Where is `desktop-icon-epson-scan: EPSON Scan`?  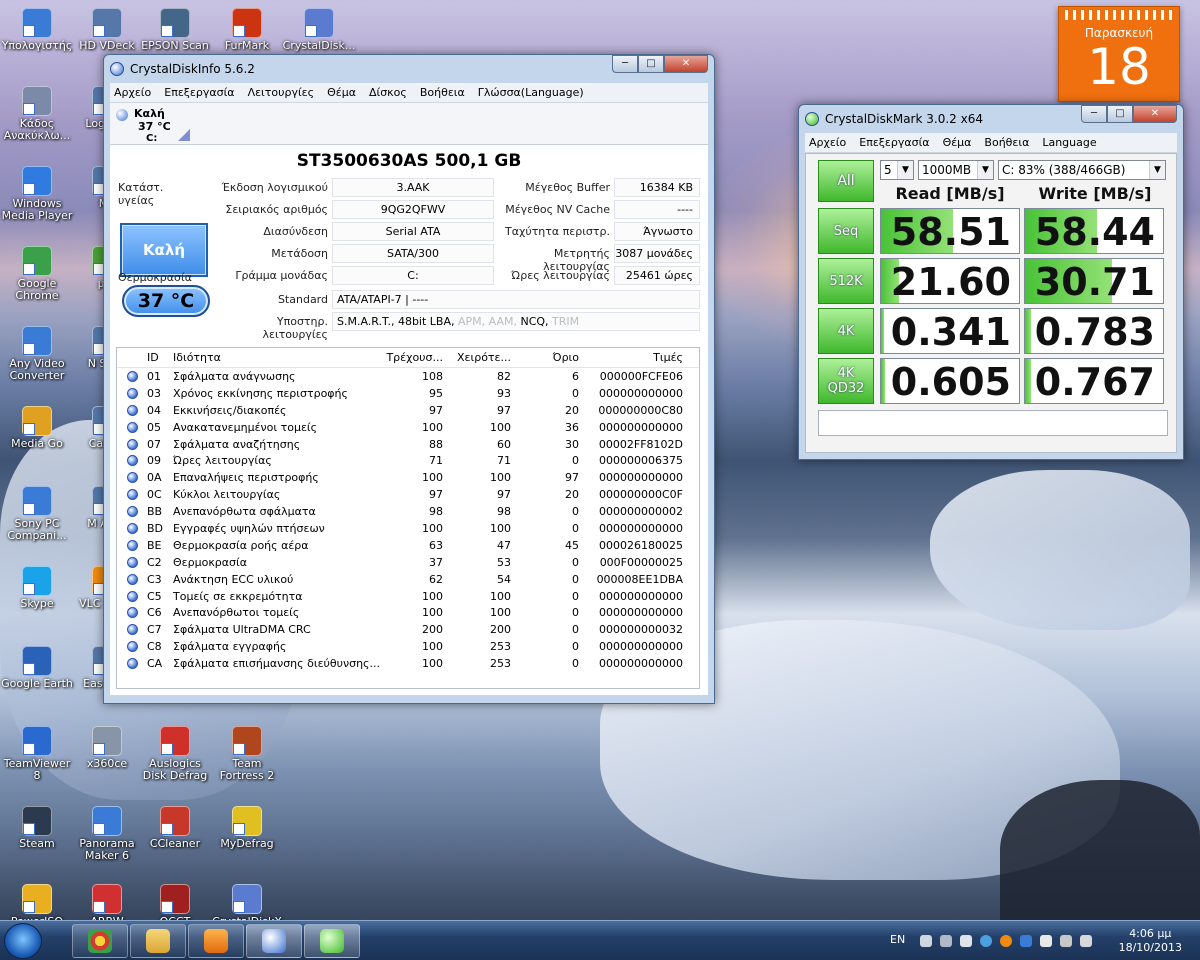
desktop-icon-epson-scan: EPSON Scan is located at coordinates (175, 30).